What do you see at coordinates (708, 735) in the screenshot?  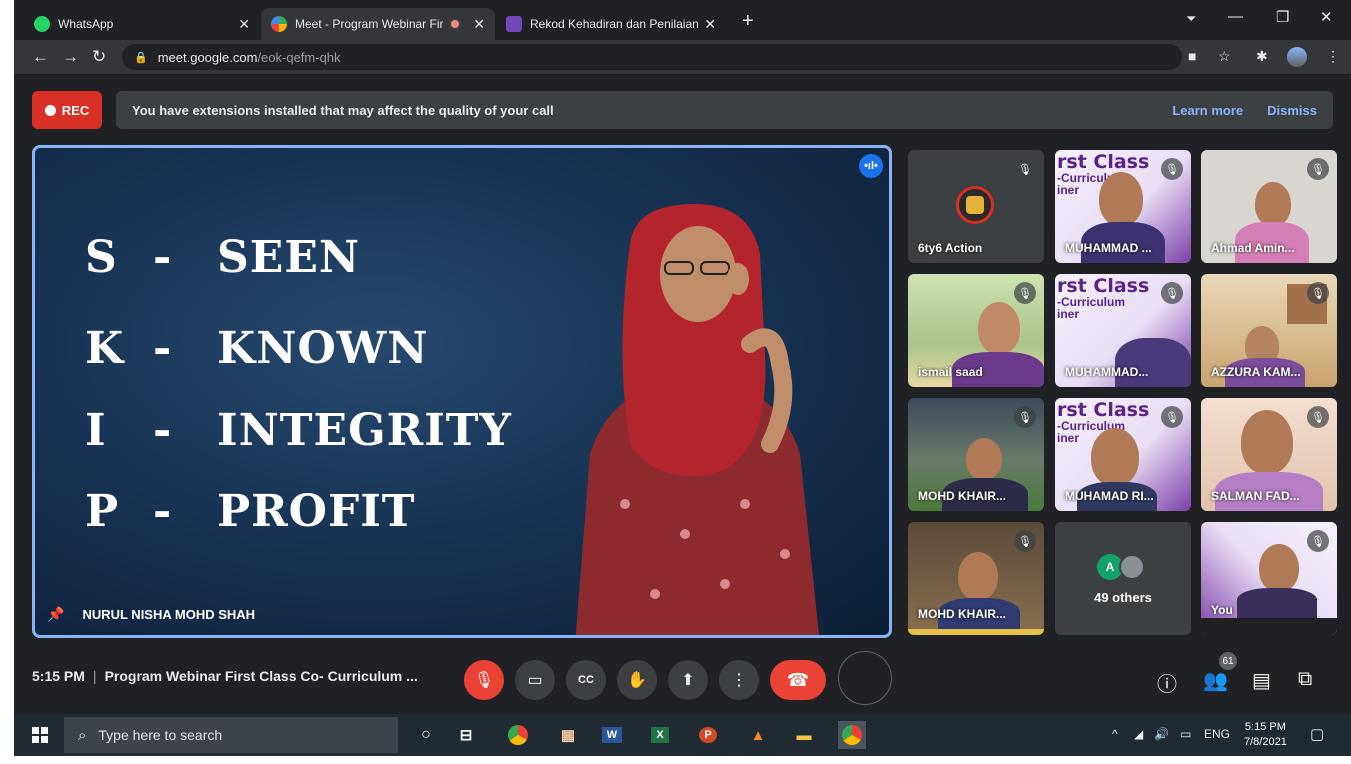 I see `powerpoint-icon: P` at bounding box center [708, 735].